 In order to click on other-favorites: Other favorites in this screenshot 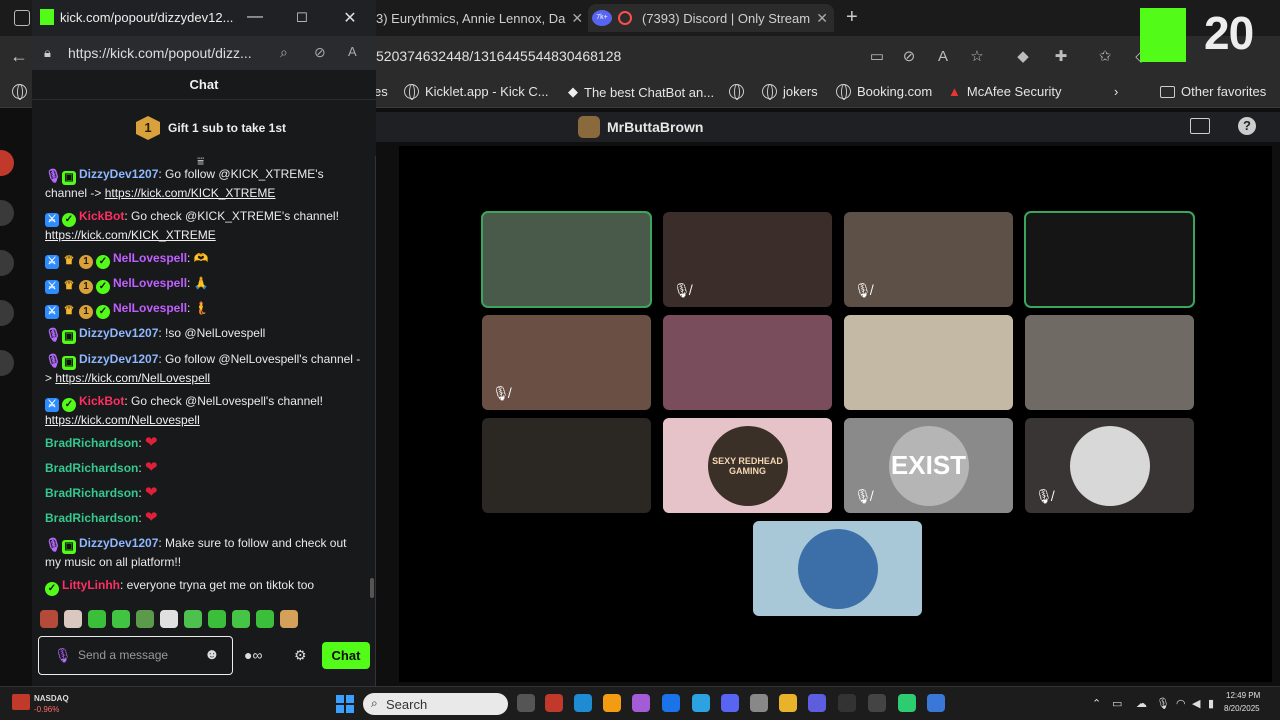, I will do `click(1213, 91)`.